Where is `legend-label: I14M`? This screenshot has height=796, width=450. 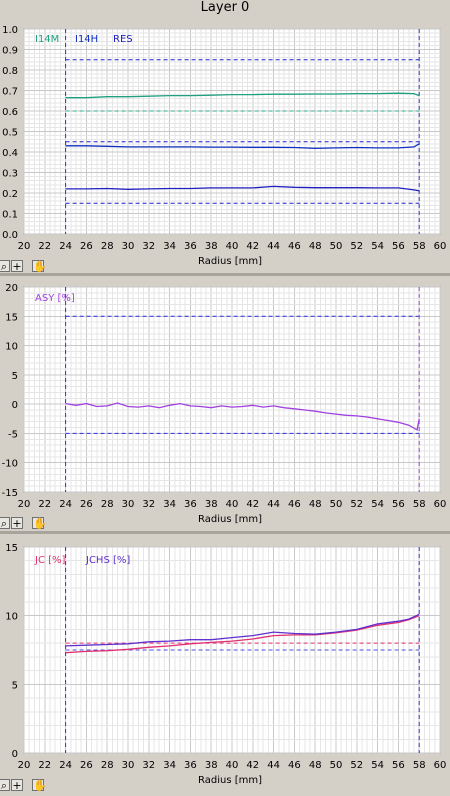
legend-label: I14M is located at coordinates (47, 39).